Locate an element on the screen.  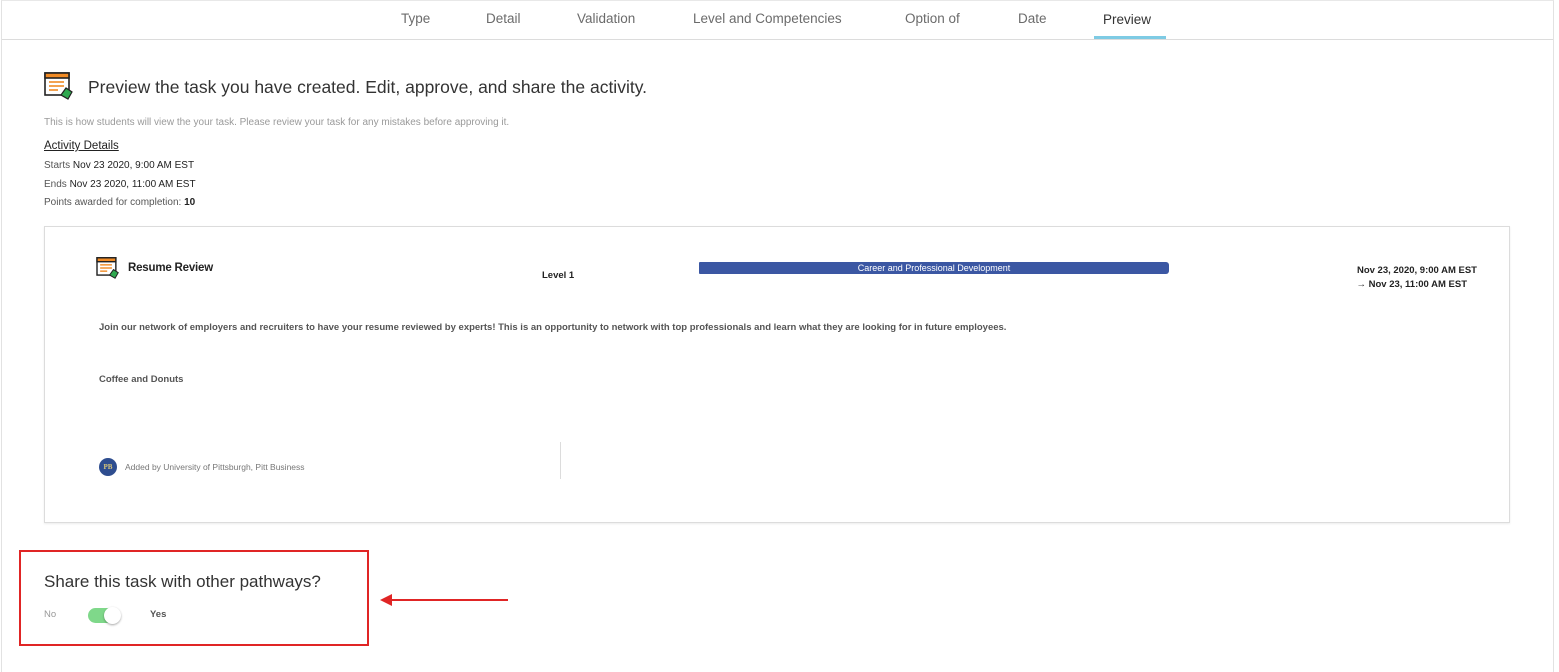
points-line: Points awarded for completion: 10 is located at coordinates (119, 202).